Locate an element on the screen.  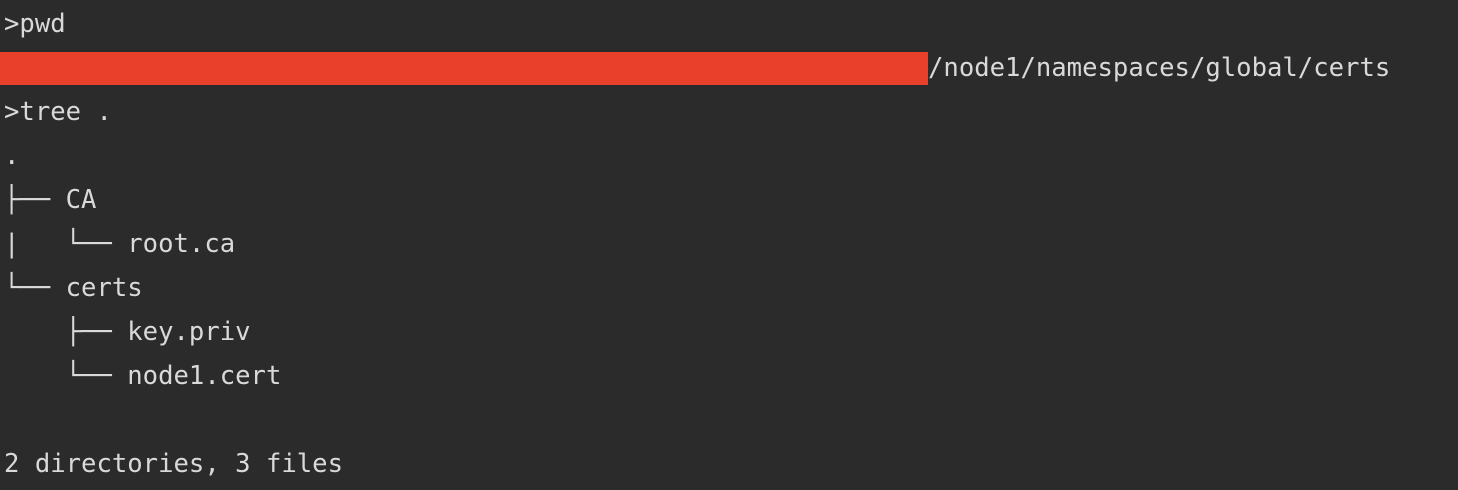
pwd-path-suffix: /node1/namespaces/global/certs is located at coordinates (1159, 68).